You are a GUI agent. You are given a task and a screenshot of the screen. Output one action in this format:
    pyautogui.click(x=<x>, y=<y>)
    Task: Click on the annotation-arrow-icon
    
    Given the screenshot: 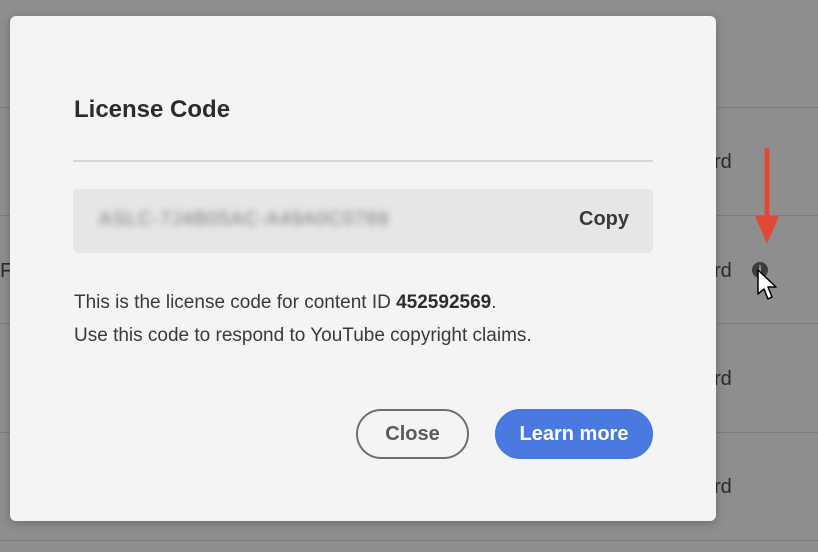 What is the action you would take?
    pyautogui.click(x=767, y=195)
    